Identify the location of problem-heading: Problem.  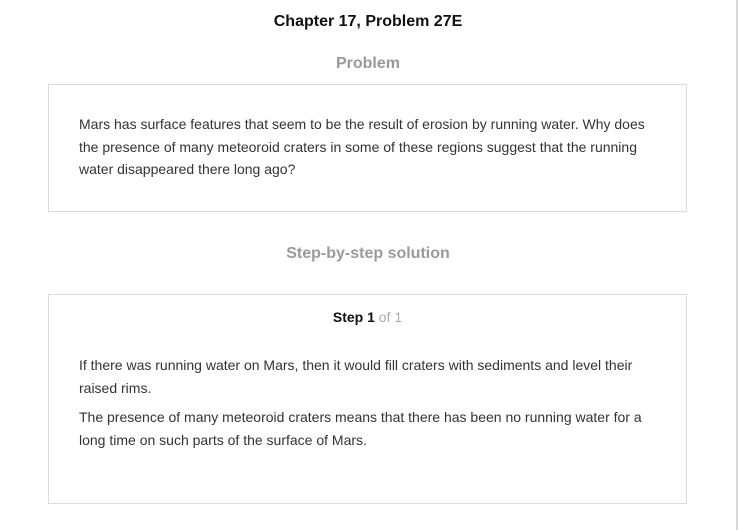
(367, 63).